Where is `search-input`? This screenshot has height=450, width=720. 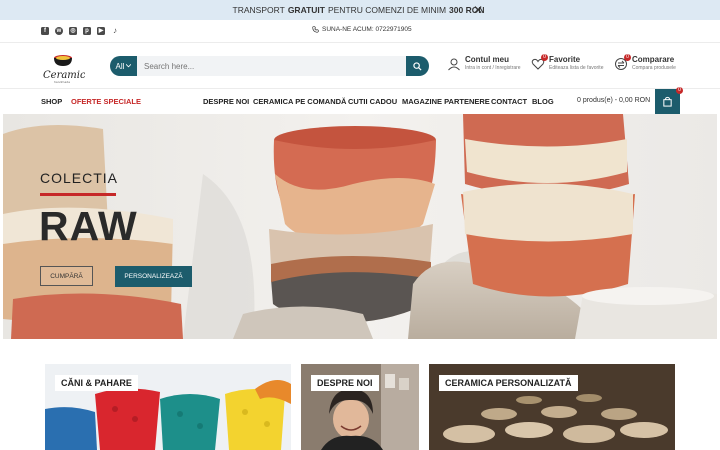
search-input is located at coordinates (271, 66).